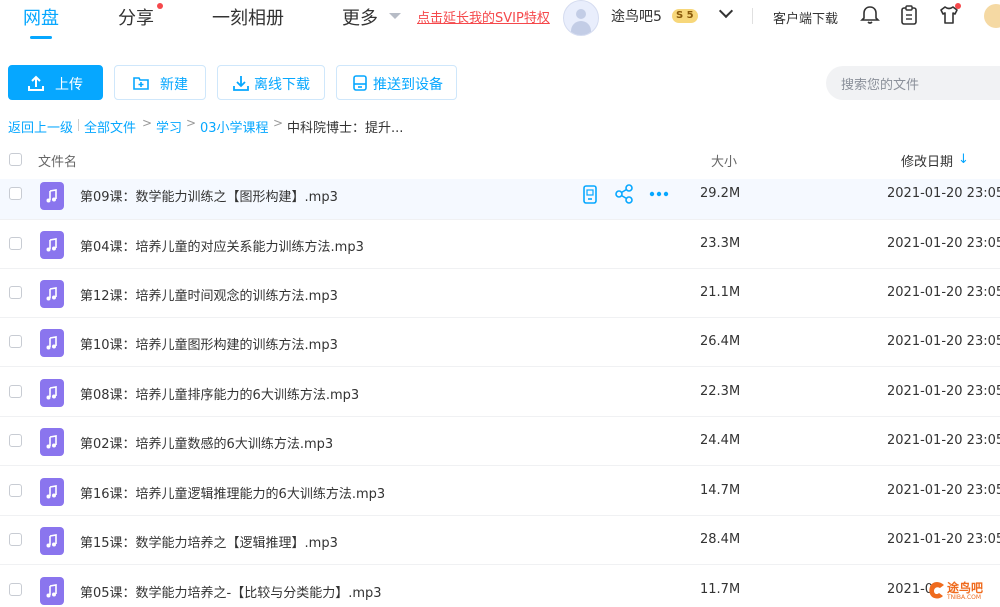 The height and width of the screenshot is (607, 1000). Describe the element at coordinates (231, 591) in the screenshot. I see `file-name: 第05课：数学能力培养之-【比较与分类能力】.mp3` at that location.